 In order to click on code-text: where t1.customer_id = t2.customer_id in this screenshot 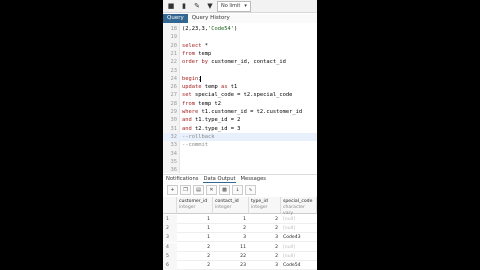, I will do `click(242, 112)`.